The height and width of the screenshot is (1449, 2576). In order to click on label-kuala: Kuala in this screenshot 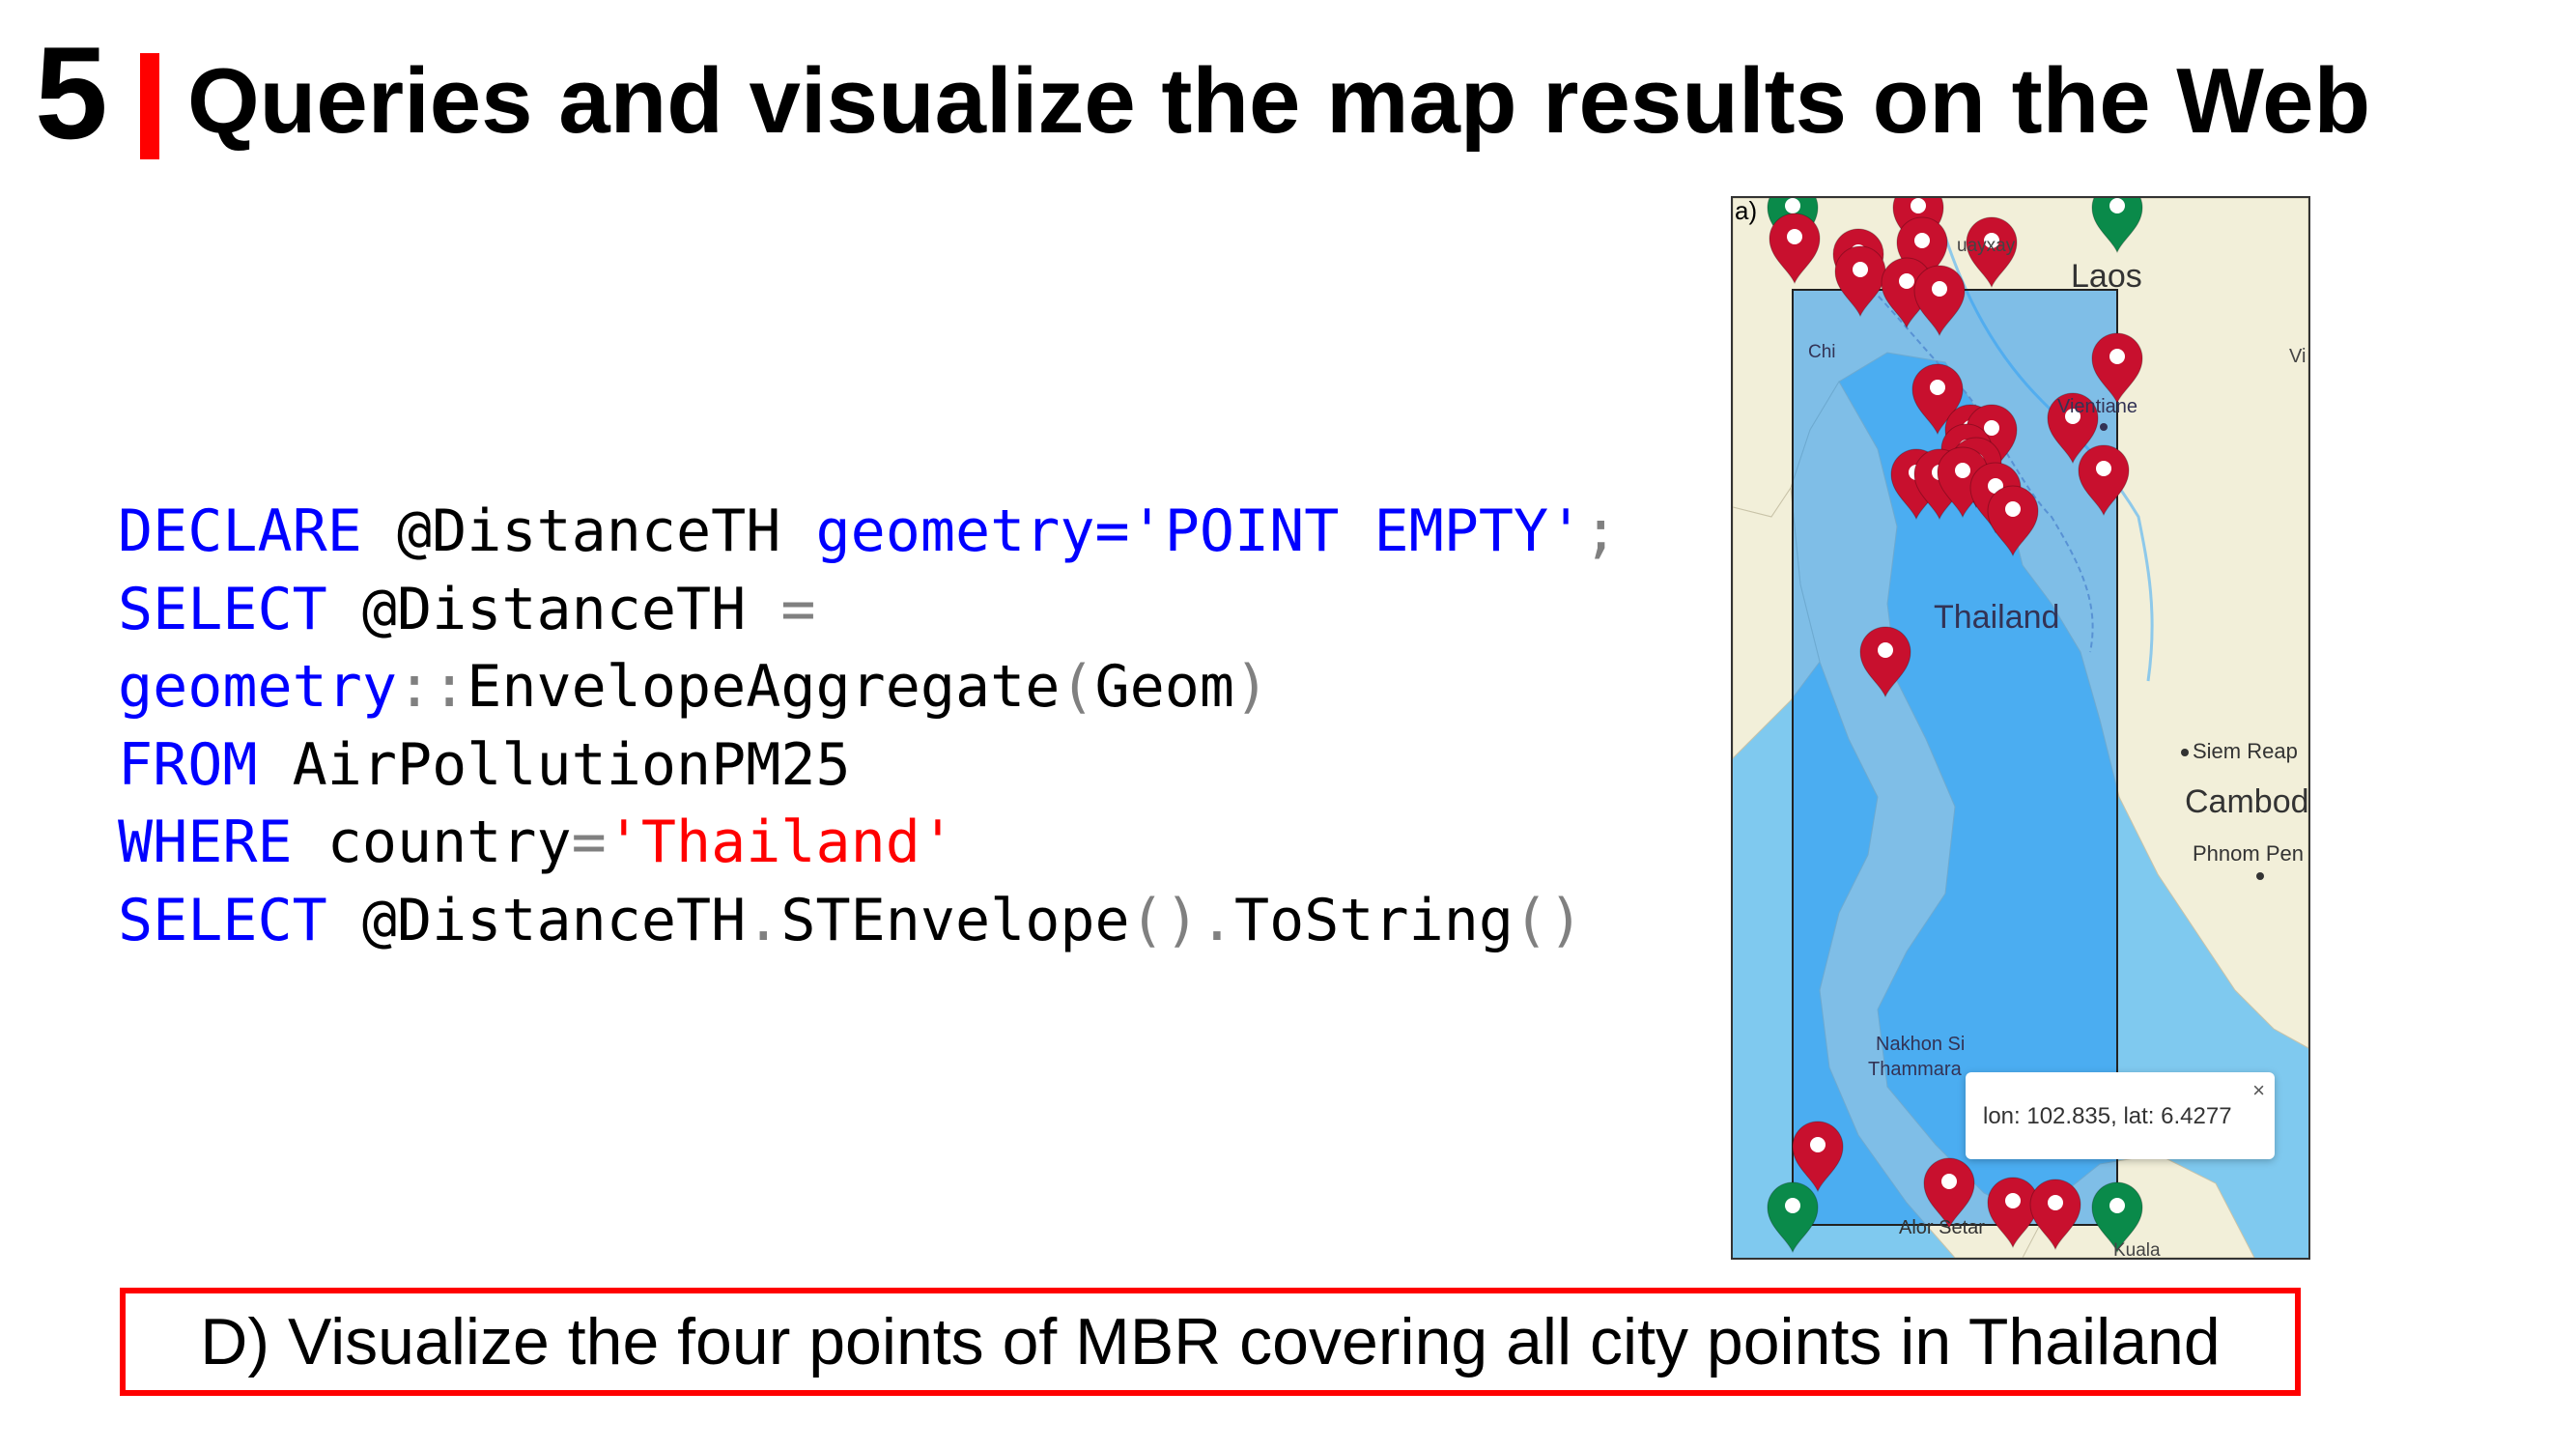, I will do `click(2137, 1249)`.